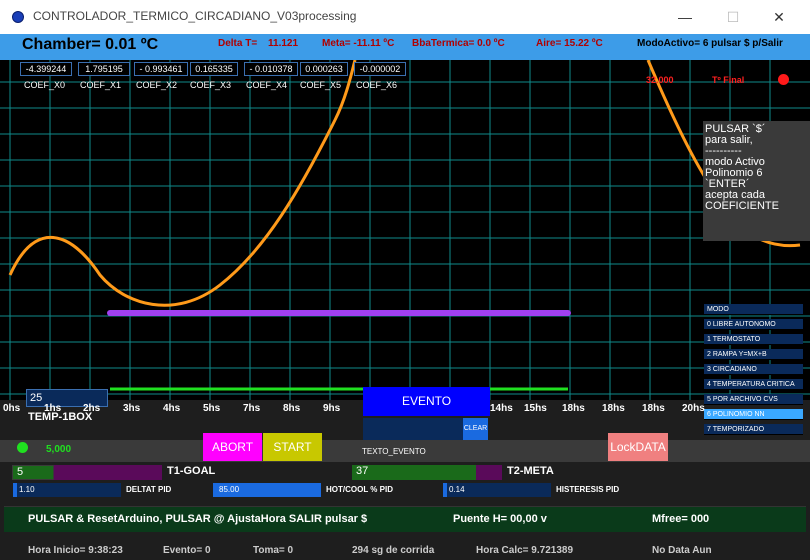  I want to click on t-final-value: 32.000, so click(660, 80).